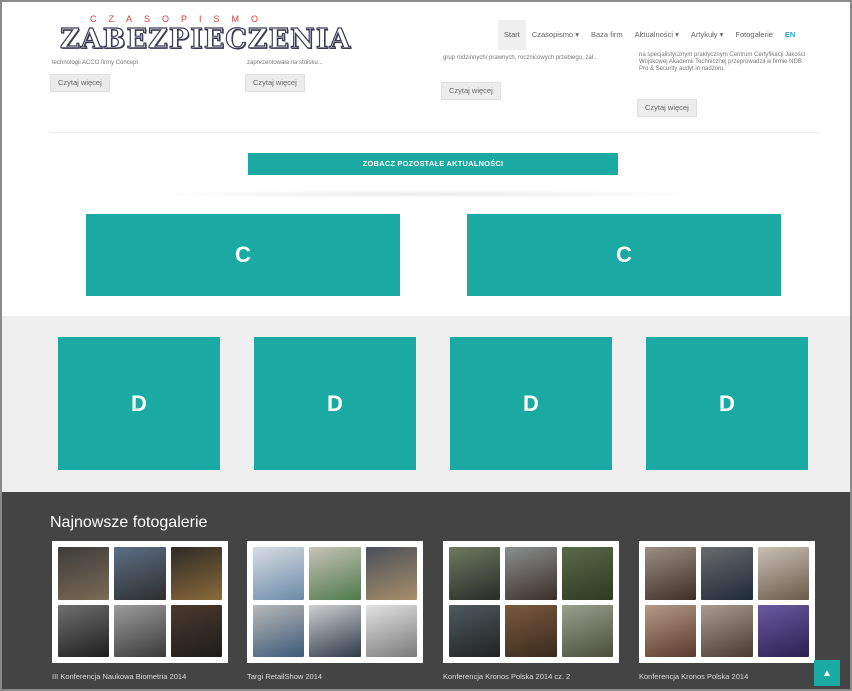 The width and height of the screenshot is (852, 691). I want to click on d-block-2: D, so click(335, 403).